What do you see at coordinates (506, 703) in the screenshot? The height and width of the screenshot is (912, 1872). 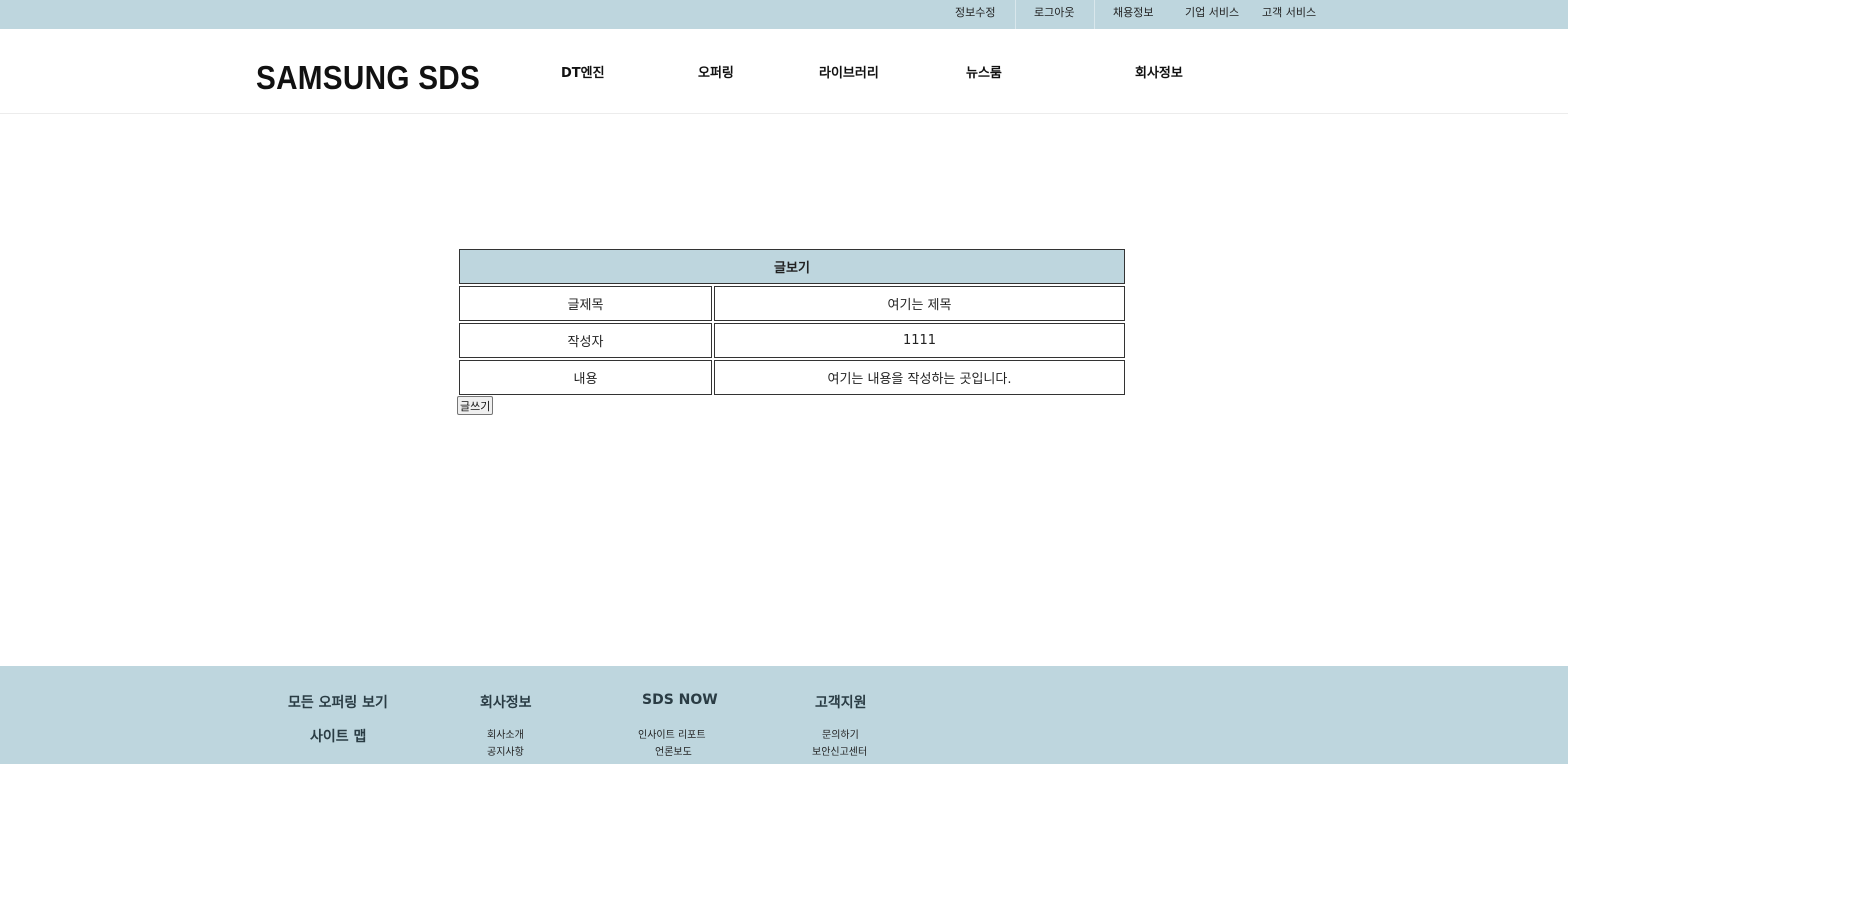 I see `footer-heading-company: 회사정보` at bounding box center [506, 703].